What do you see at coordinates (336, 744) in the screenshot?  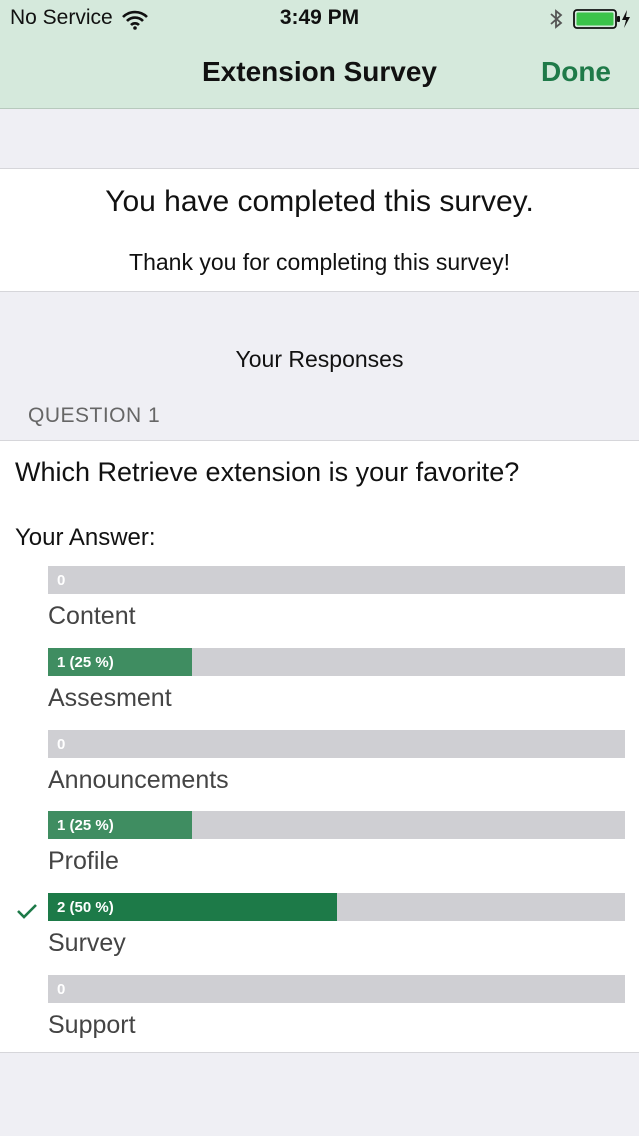 I see `option-bar-announcements: 0` at bounding box center [336, 744].